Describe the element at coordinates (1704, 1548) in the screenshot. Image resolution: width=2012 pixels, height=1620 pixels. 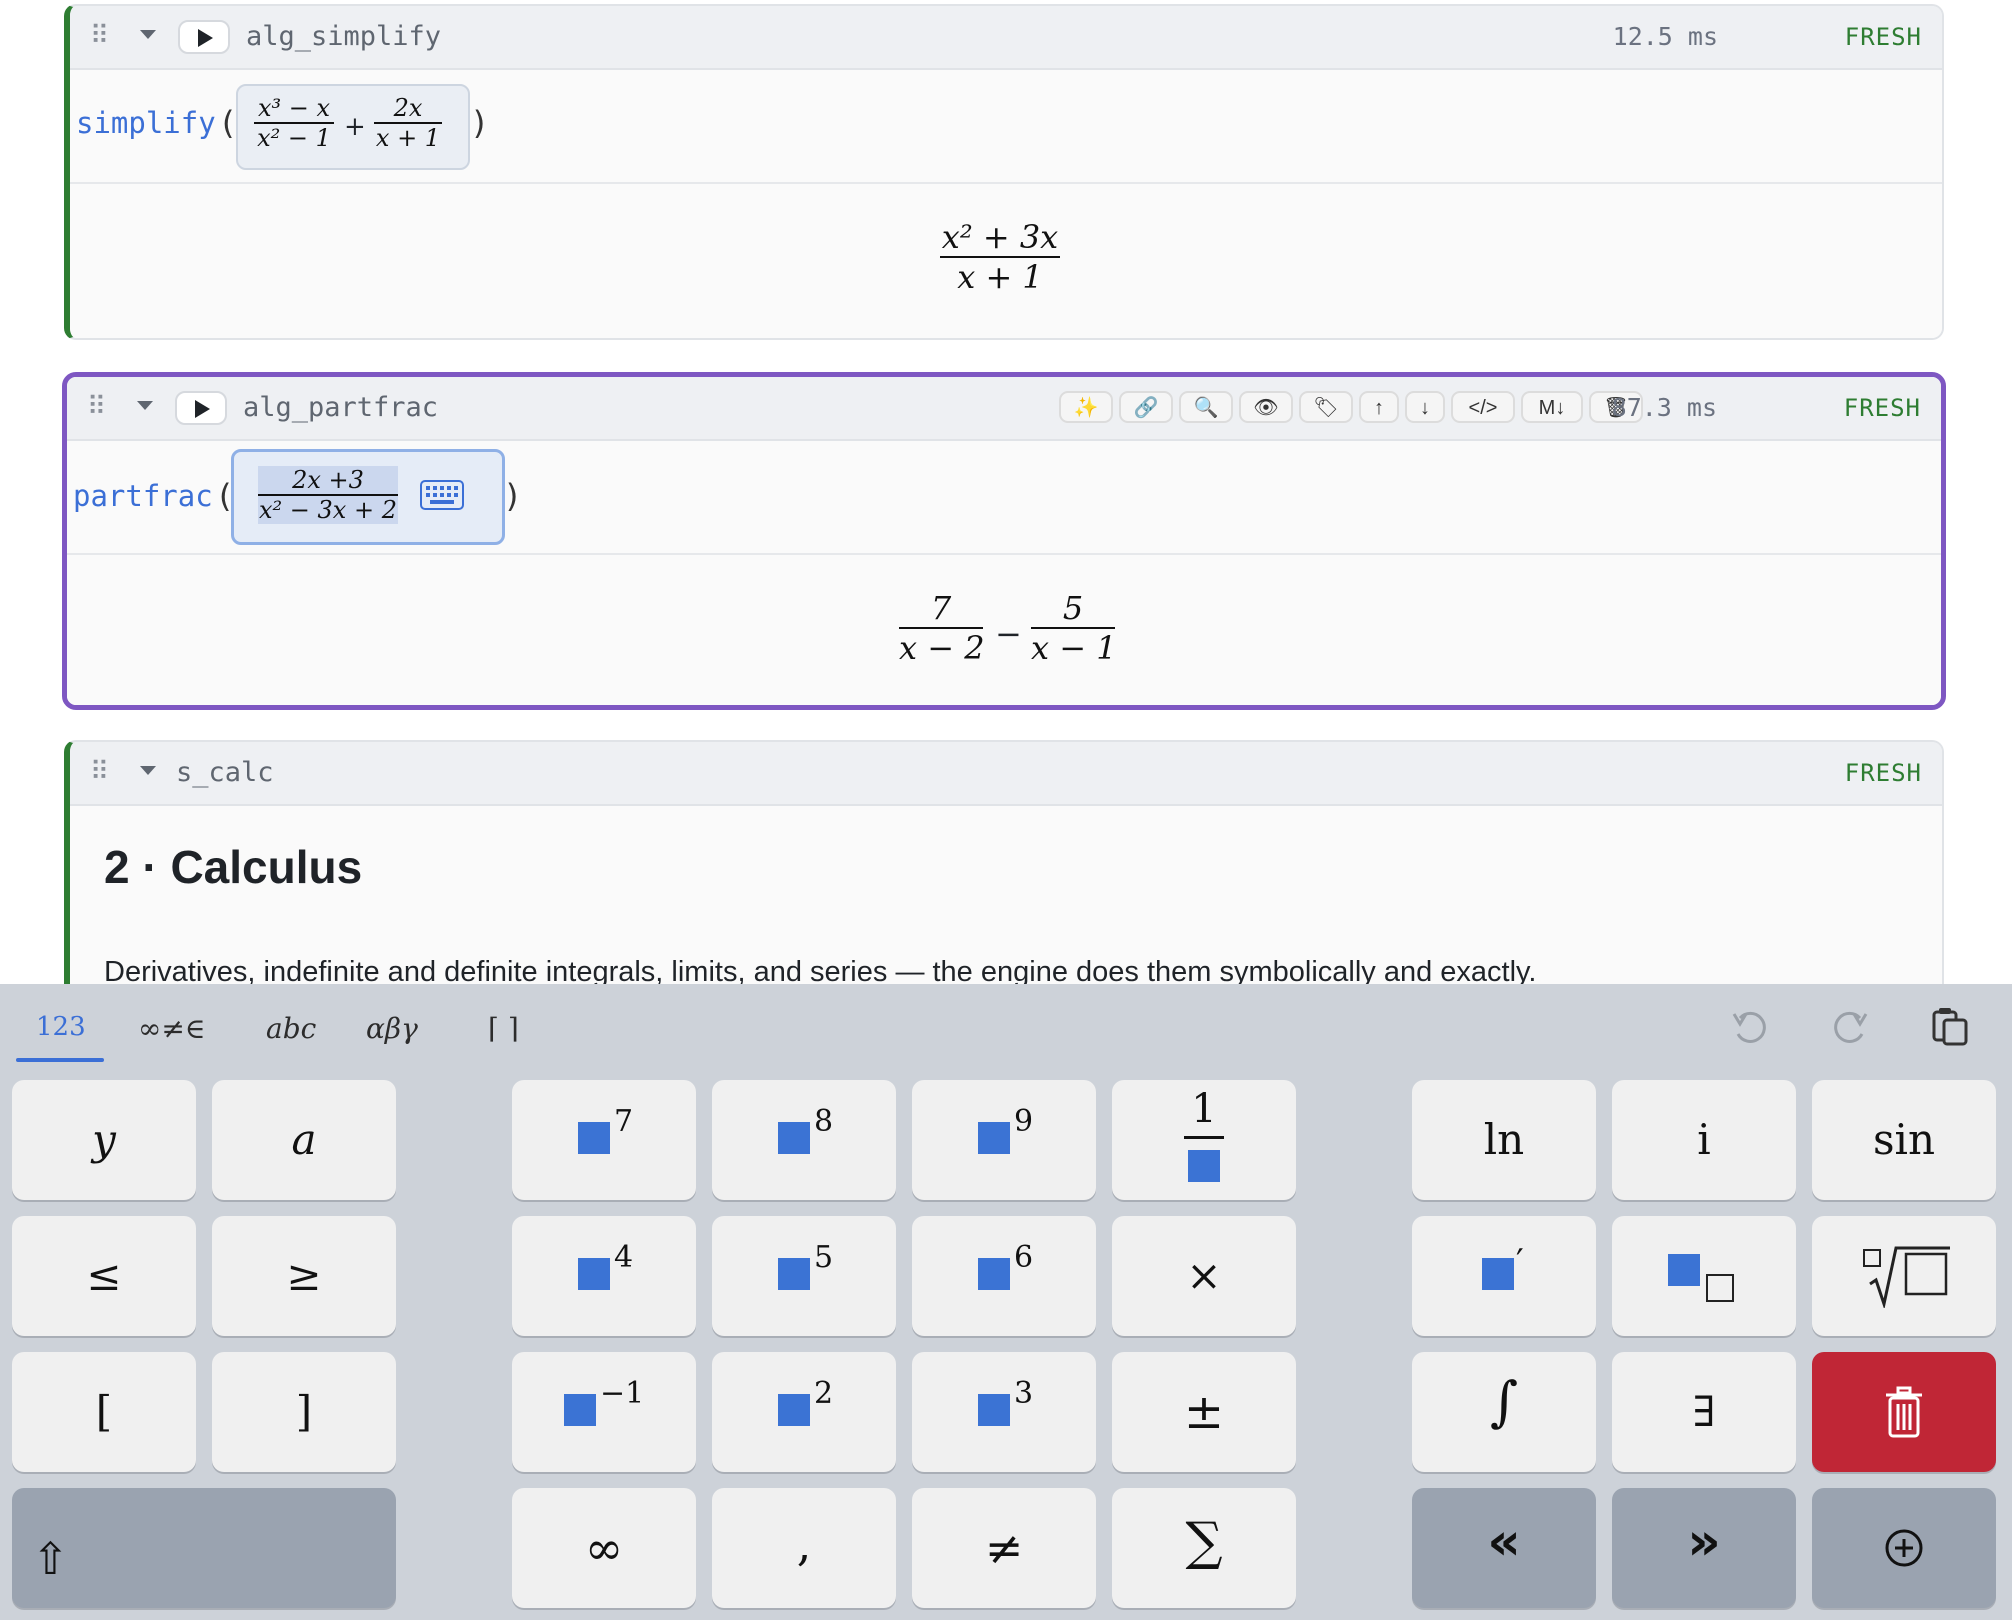
I see `key-move-right: »` at that location.